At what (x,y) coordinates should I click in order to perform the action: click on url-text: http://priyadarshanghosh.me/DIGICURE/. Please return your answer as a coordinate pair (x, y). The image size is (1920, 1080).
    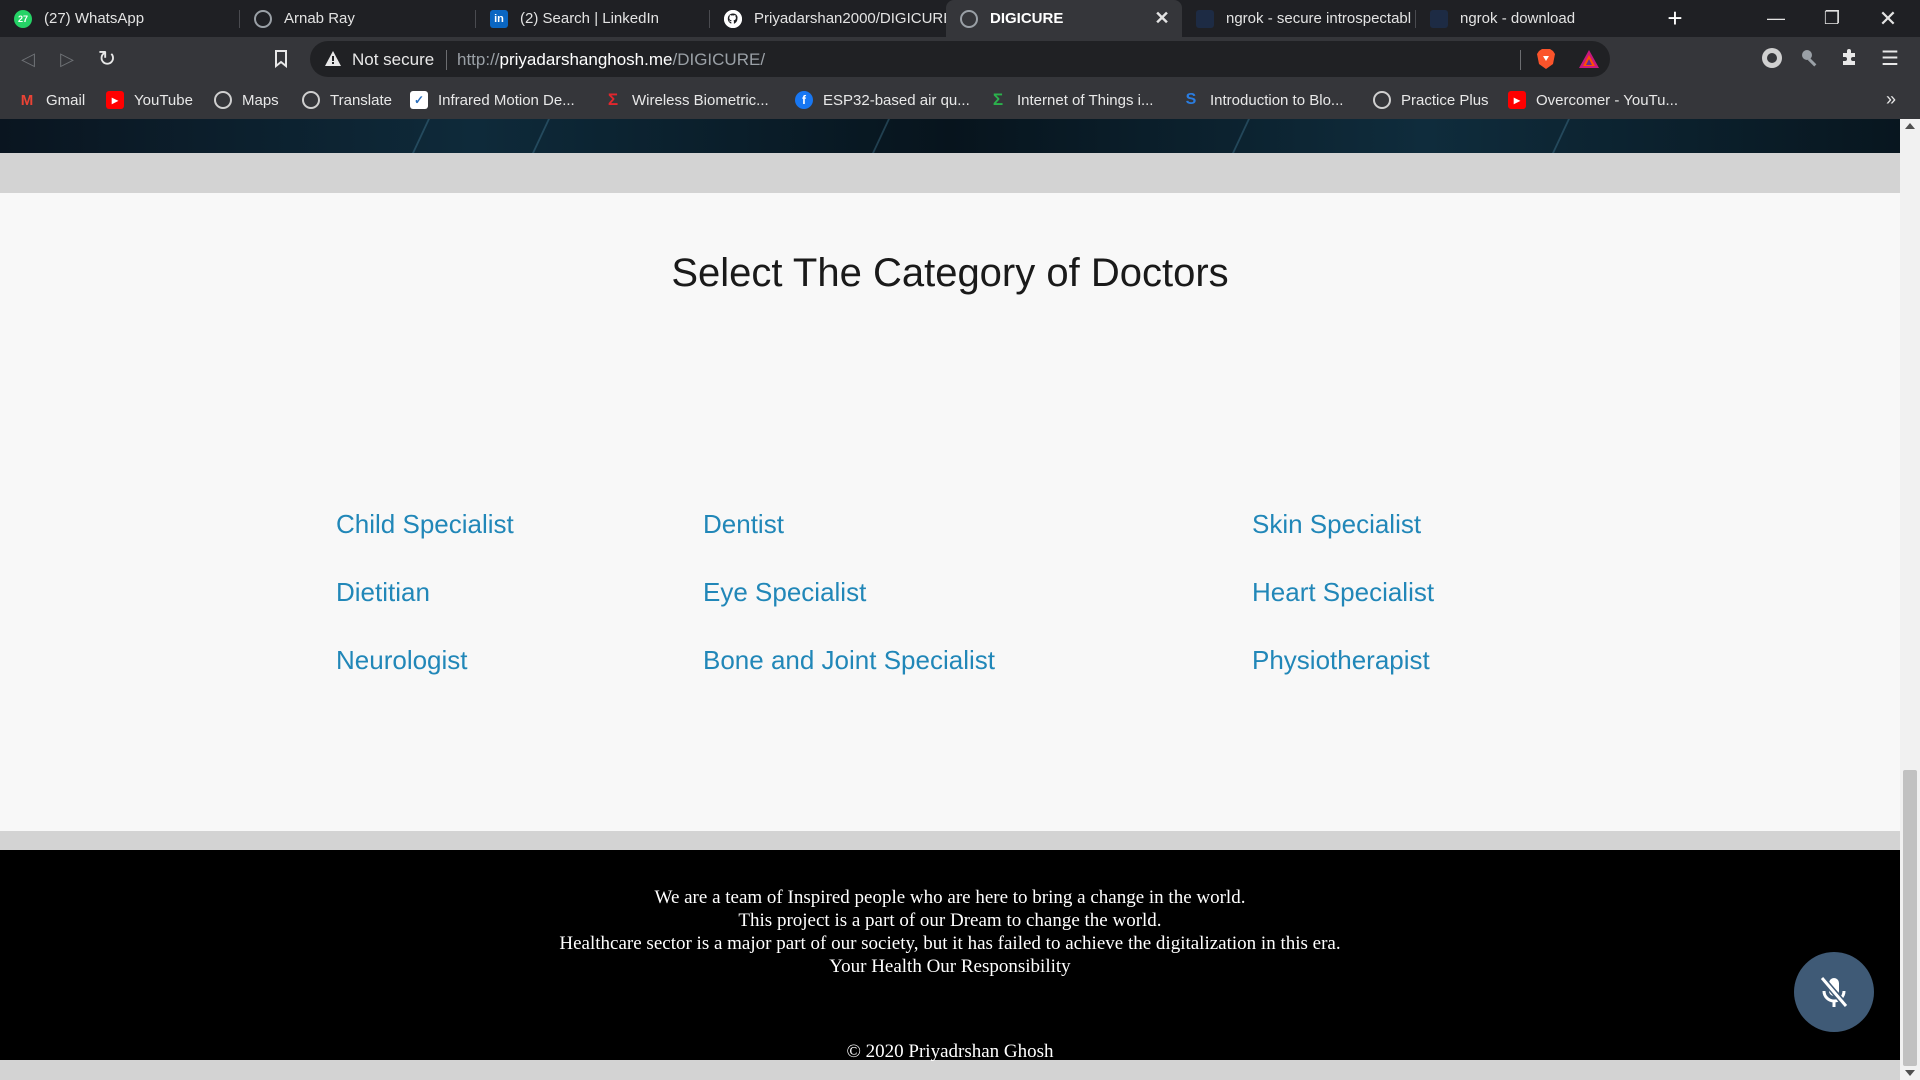
    Looking at the image, I should click on (611, 60).